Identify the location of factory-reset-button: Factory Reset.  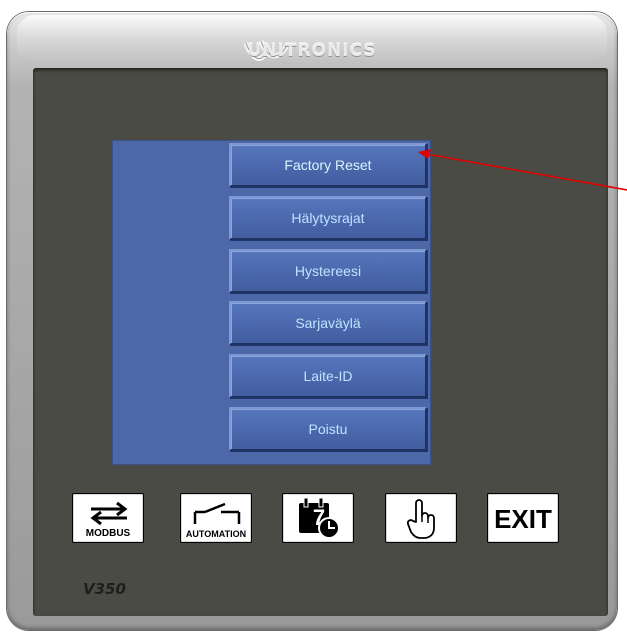
(328, 165).